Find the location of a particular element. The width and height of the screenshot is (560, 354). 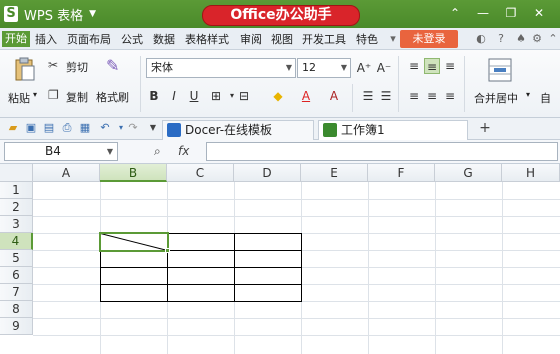

open-folder-icon: ▰ is located at coordinates (13, 128).